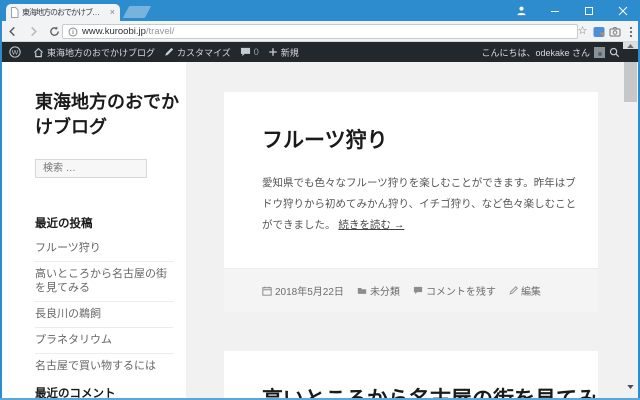  What do you see at coordinates (267, 291) in the screenshot?
I see `calendar-icon` at bounding box center [267, 291].